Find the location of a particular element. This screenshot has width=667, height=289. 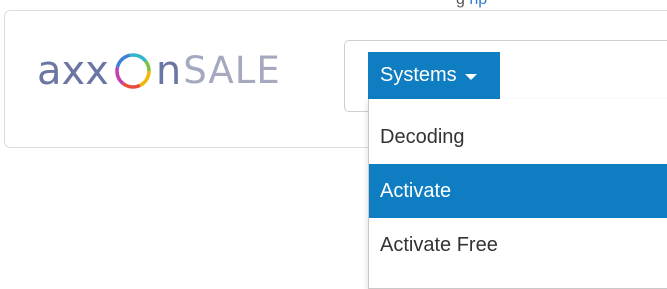

logo-ring-icon is located at coordinates (133, 71).